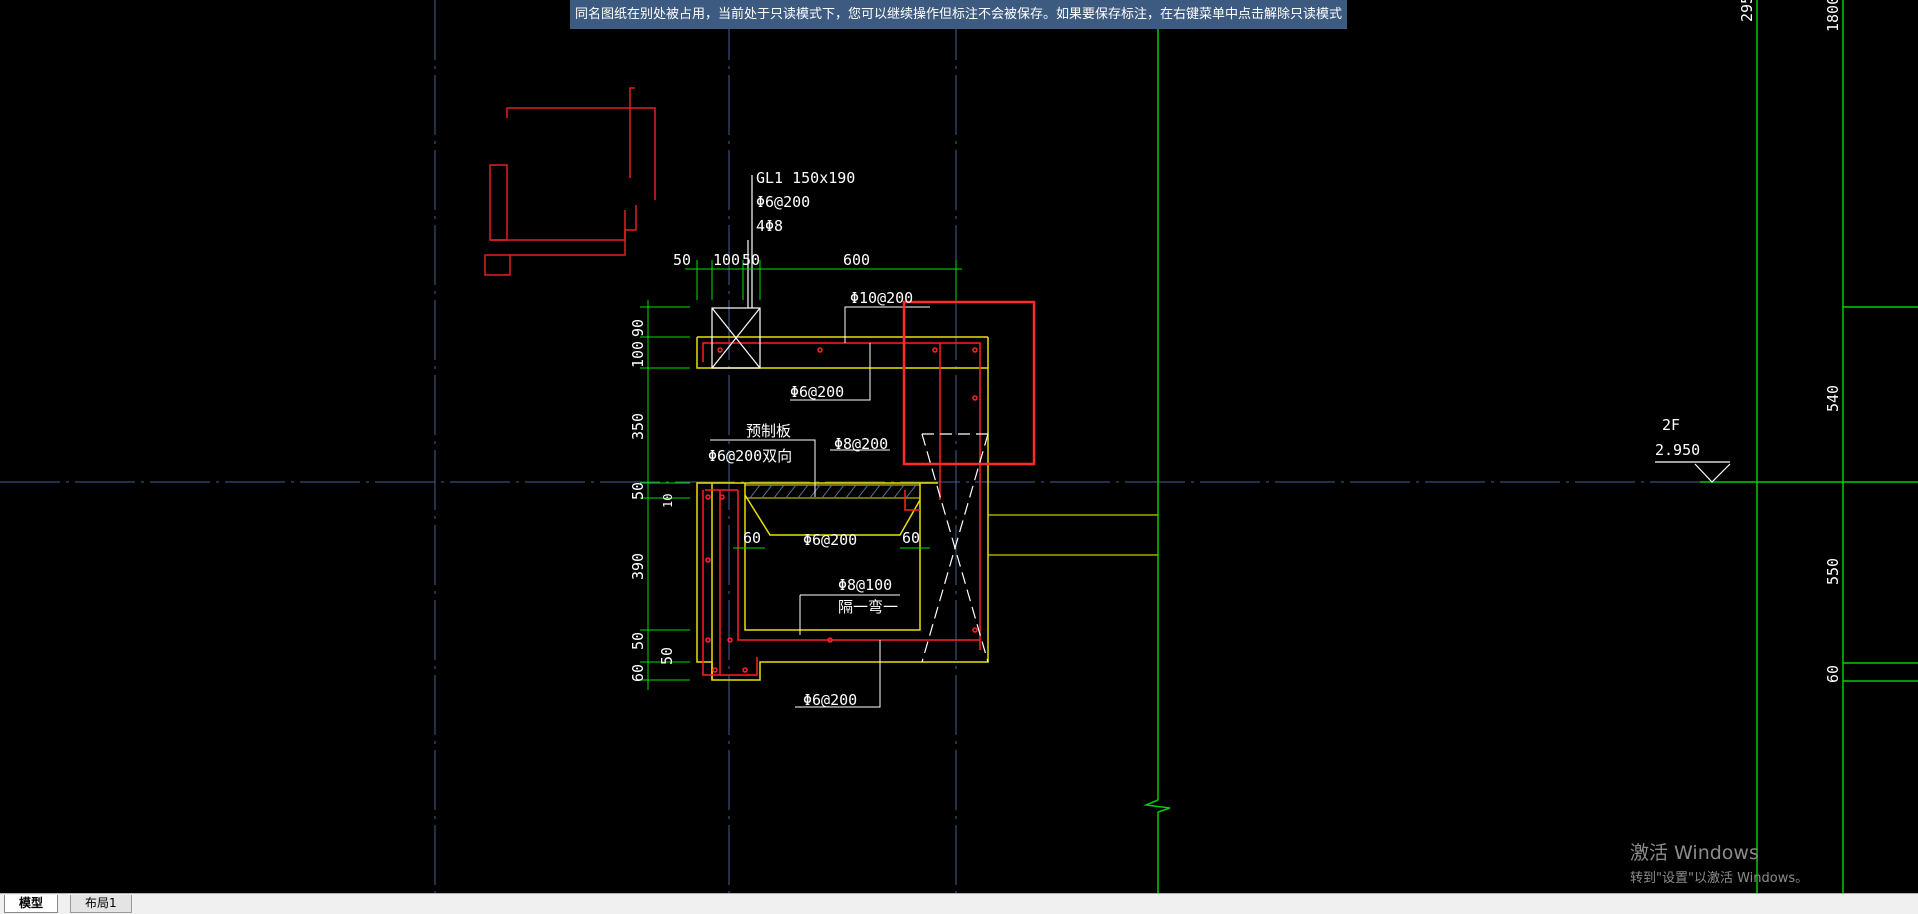 This screenshot has height=914, width=1918. What do you see at coordinates (668, 501) in the screenshot?
I see `left-dim-10: 10` at bounding box center [668, 501].